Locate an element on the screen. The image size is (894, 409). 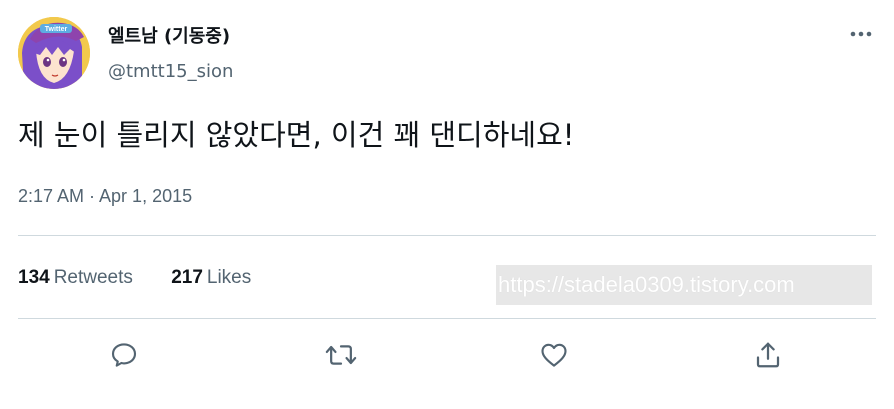
tweet-text: 제 눈이 틀리지 않았다면, 이건 꽤 댄디하네요! is located at coordinates (296, 135).